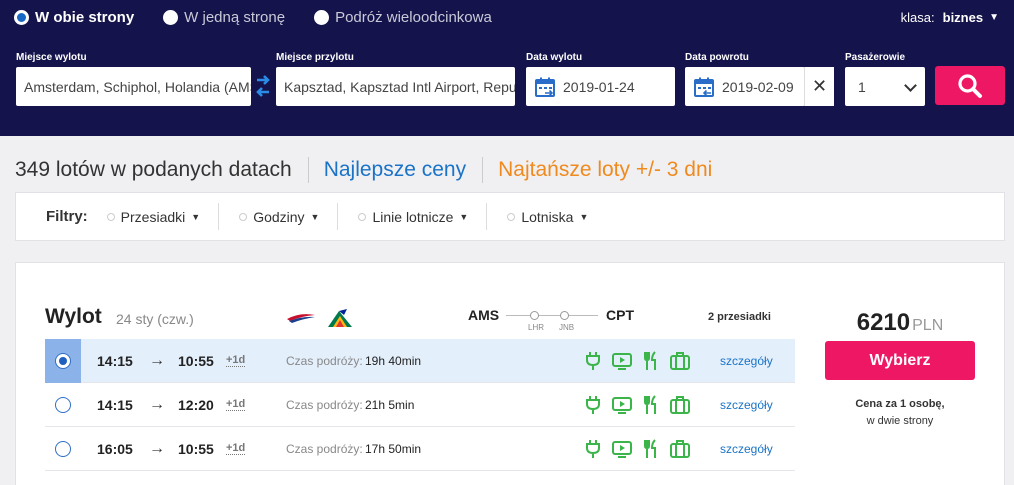 The height and width of the screenshot is (485, 1014). Describe the element at coordinates (900, 413) in the screenshot. I see `price-note: Cena za 1 osobę, w dwie strony` at that location.